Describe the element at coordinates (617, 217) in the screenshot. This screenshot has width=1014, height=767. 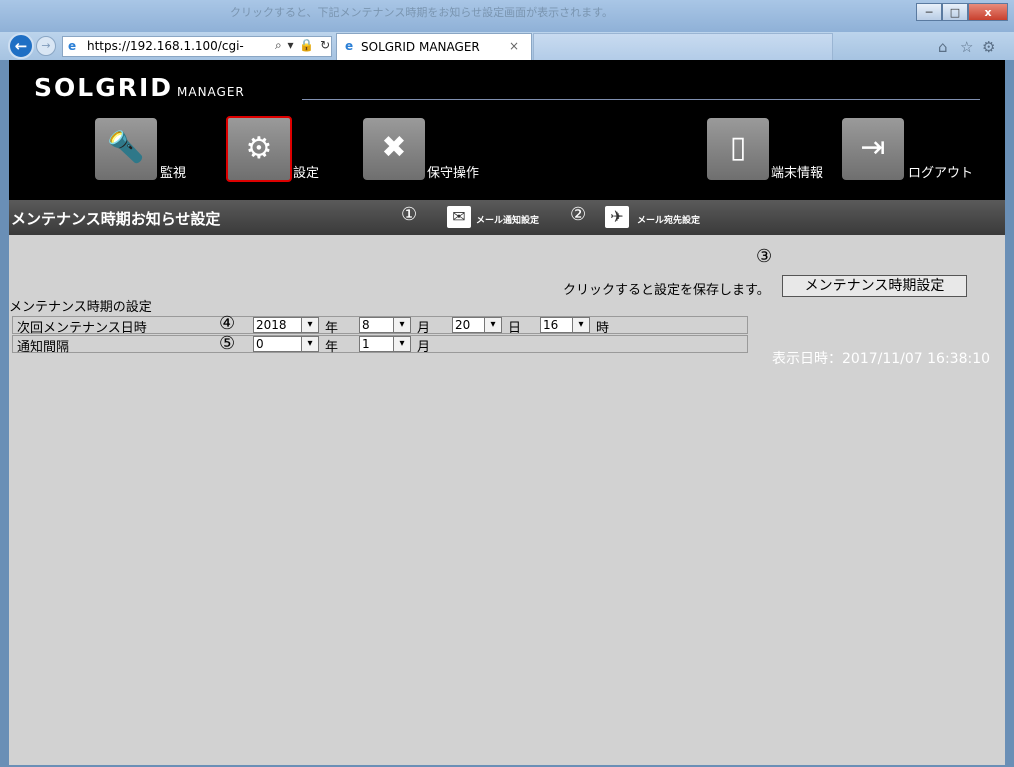
I see `mail-destination-icon: ✈` at that location.